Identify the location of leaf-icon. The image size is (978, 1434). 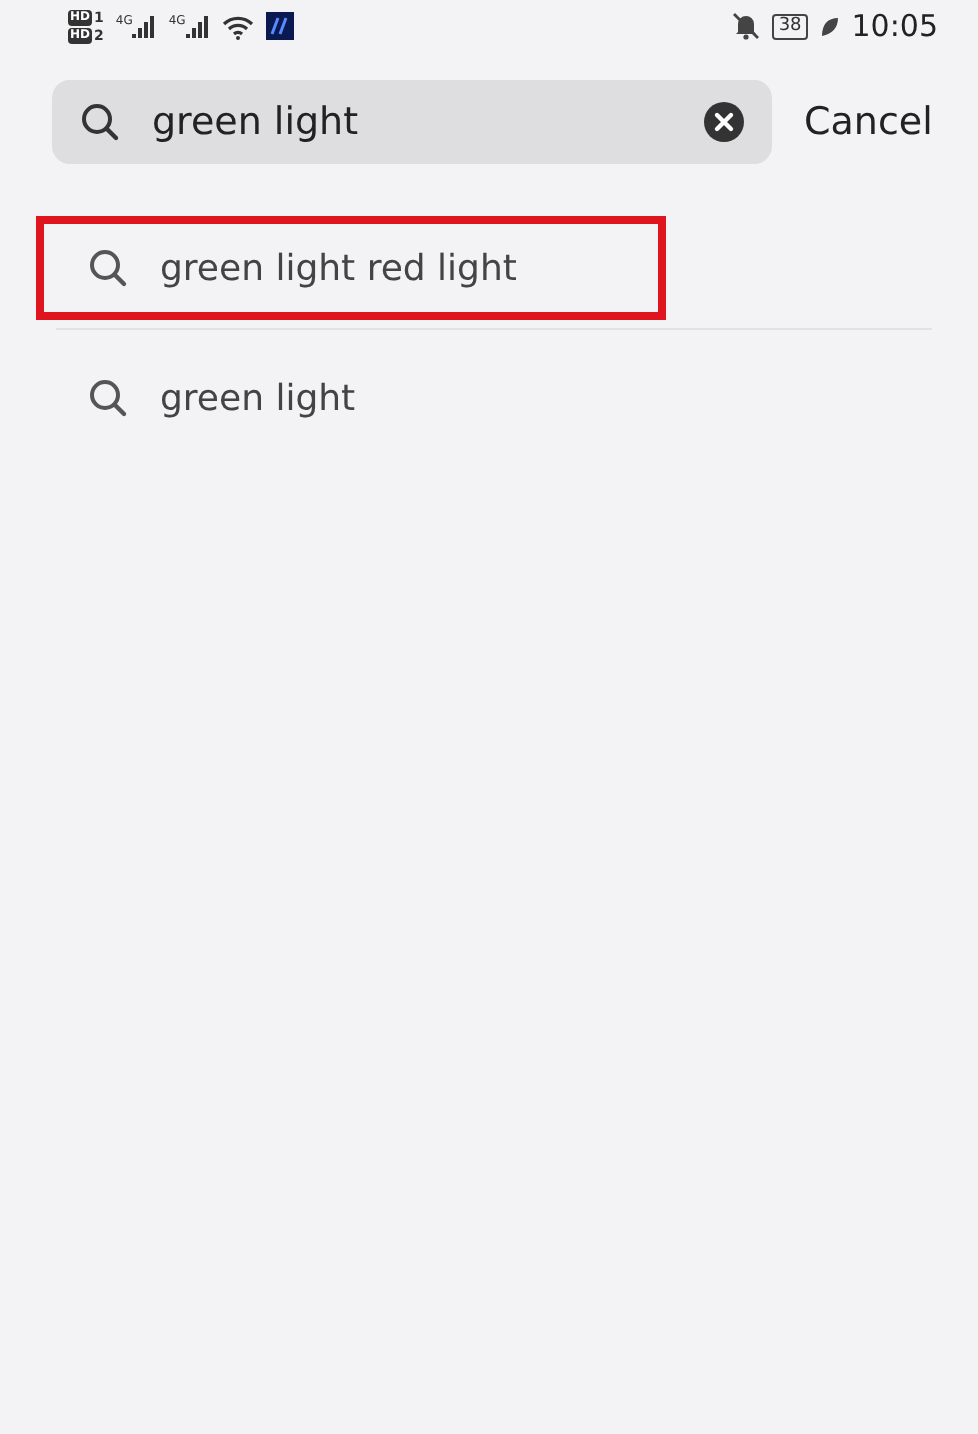
(829, 26).